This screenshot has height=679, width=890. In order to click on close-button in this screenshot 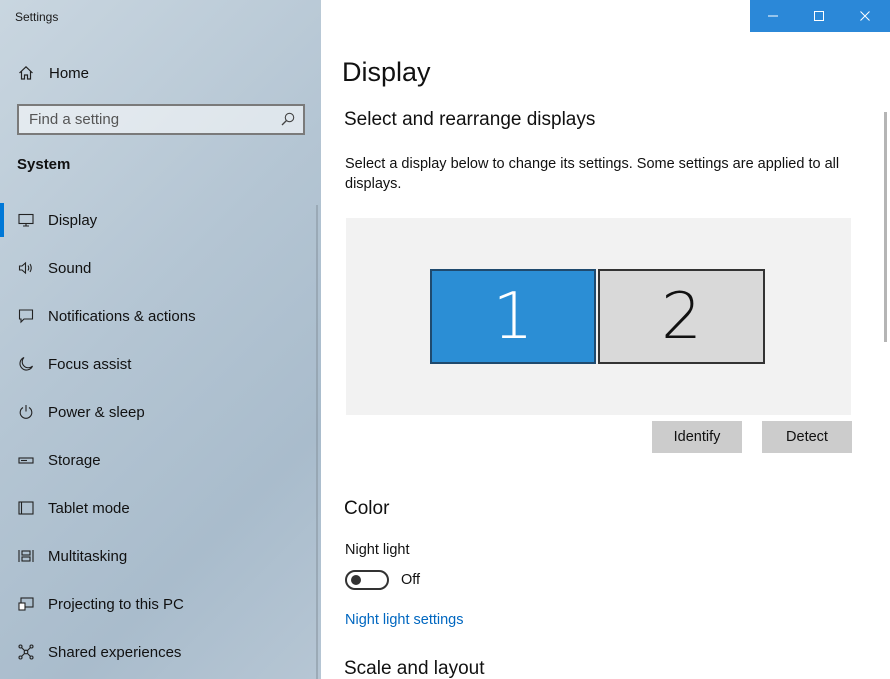, I will do `click(865, 16)`.